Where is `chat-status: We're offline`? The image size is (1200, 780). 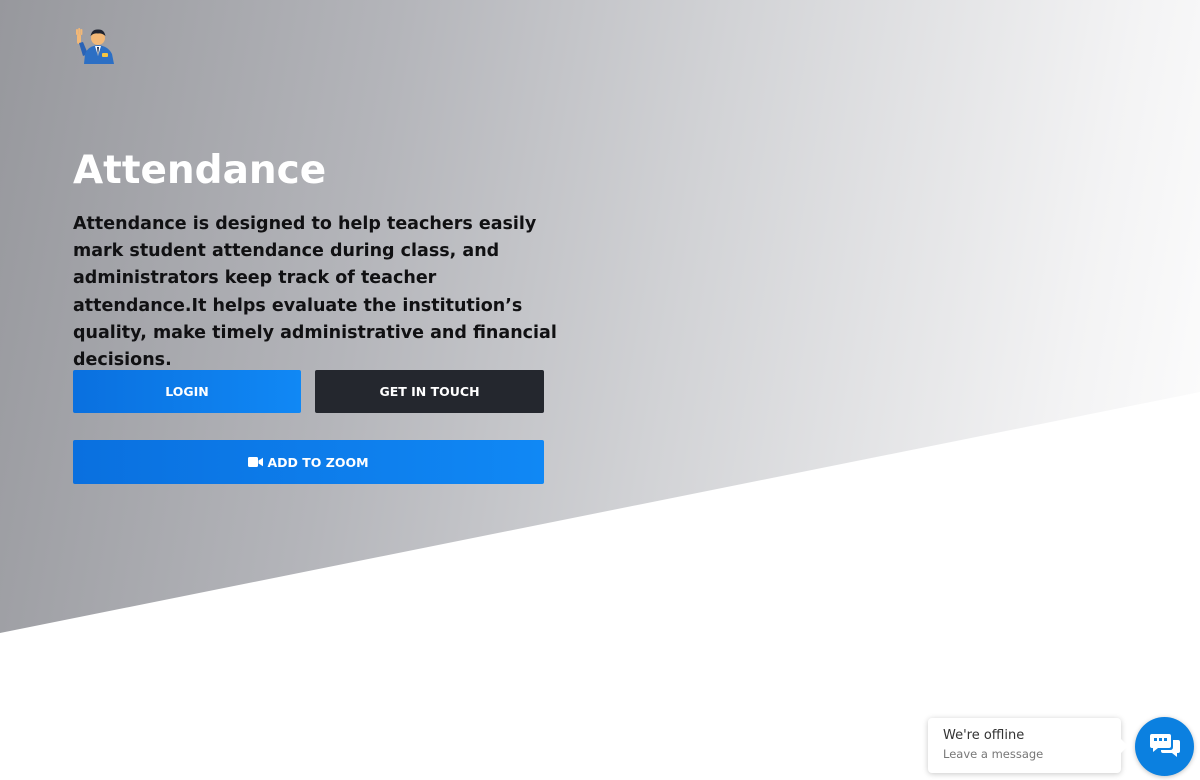
chat-status: We're offline is located at coordinates (984, 735).